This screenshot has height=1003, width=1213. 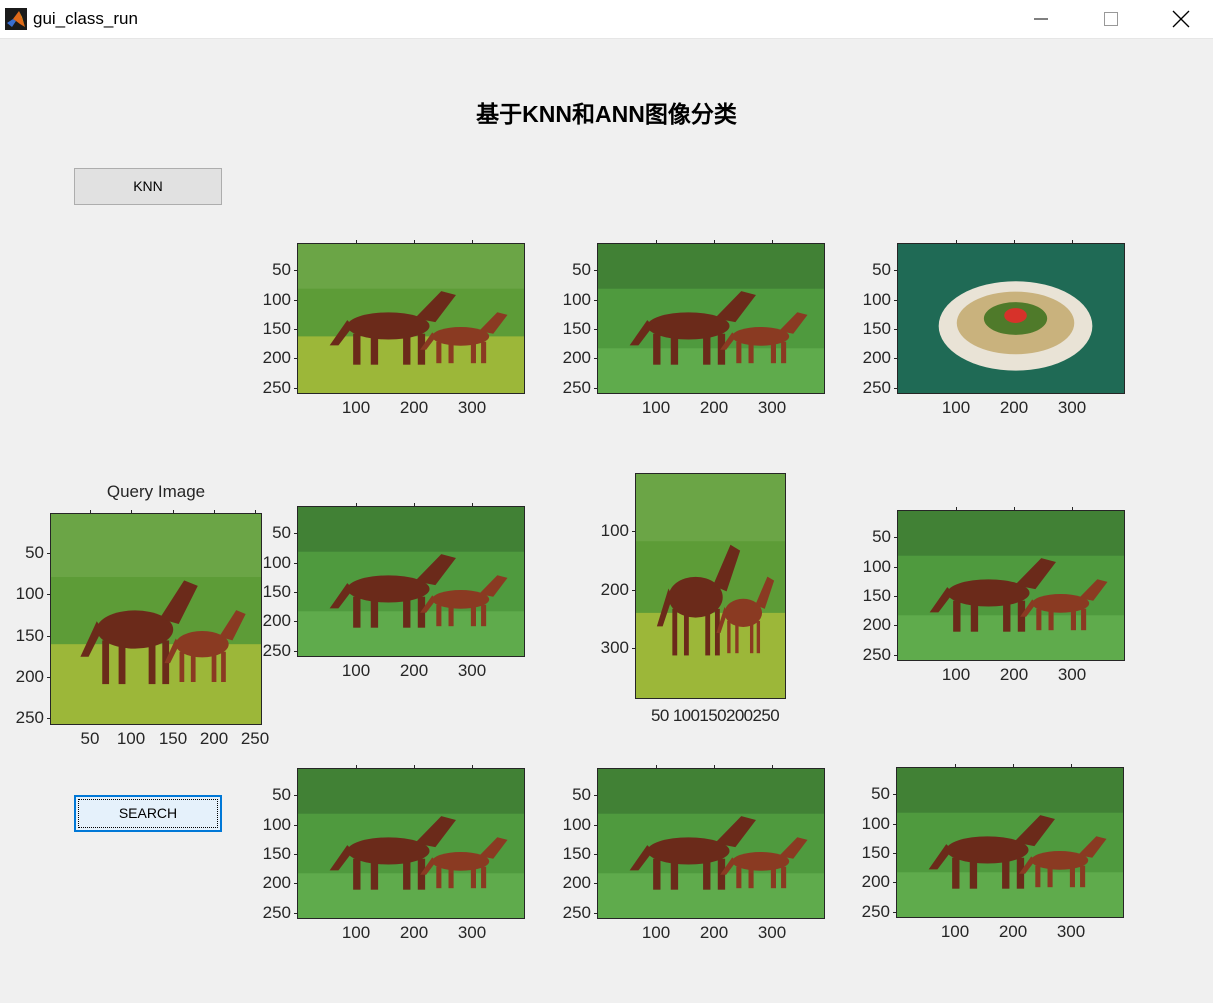 I want to click on search-button: SEARCH, so click(x=148, y=813).